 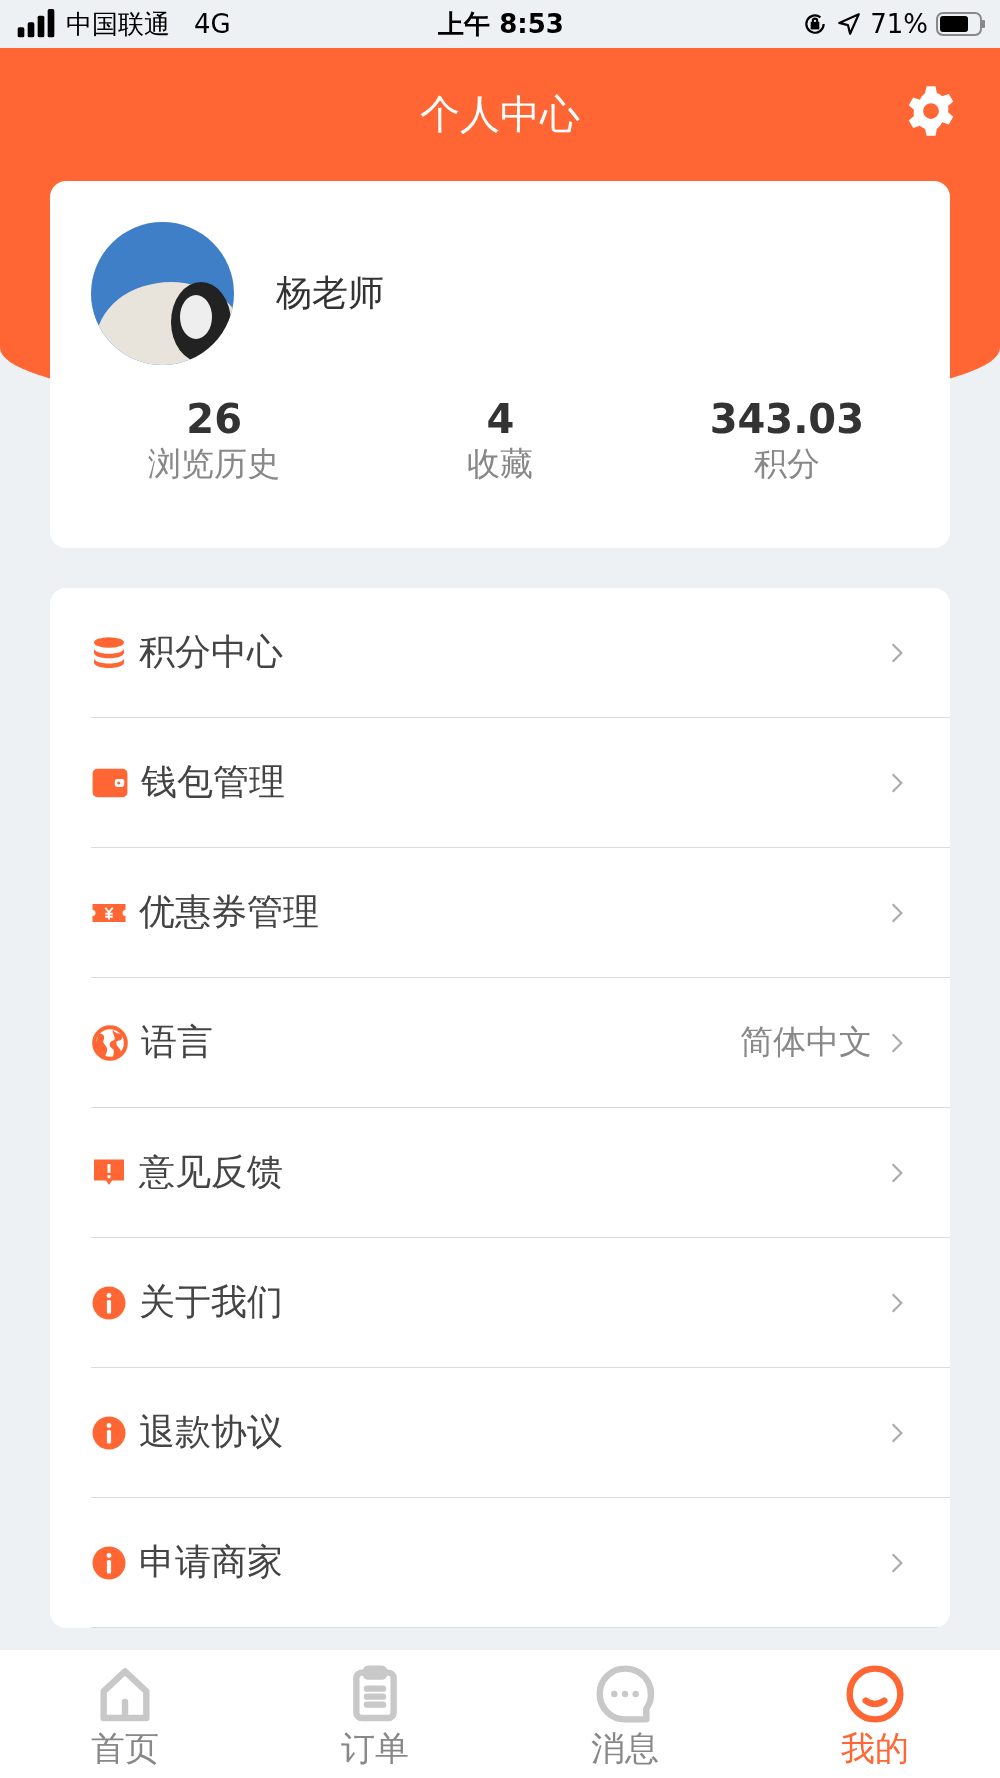 I want to click on menu-item: 语言 简体中文, so click(x=520, y=1043).